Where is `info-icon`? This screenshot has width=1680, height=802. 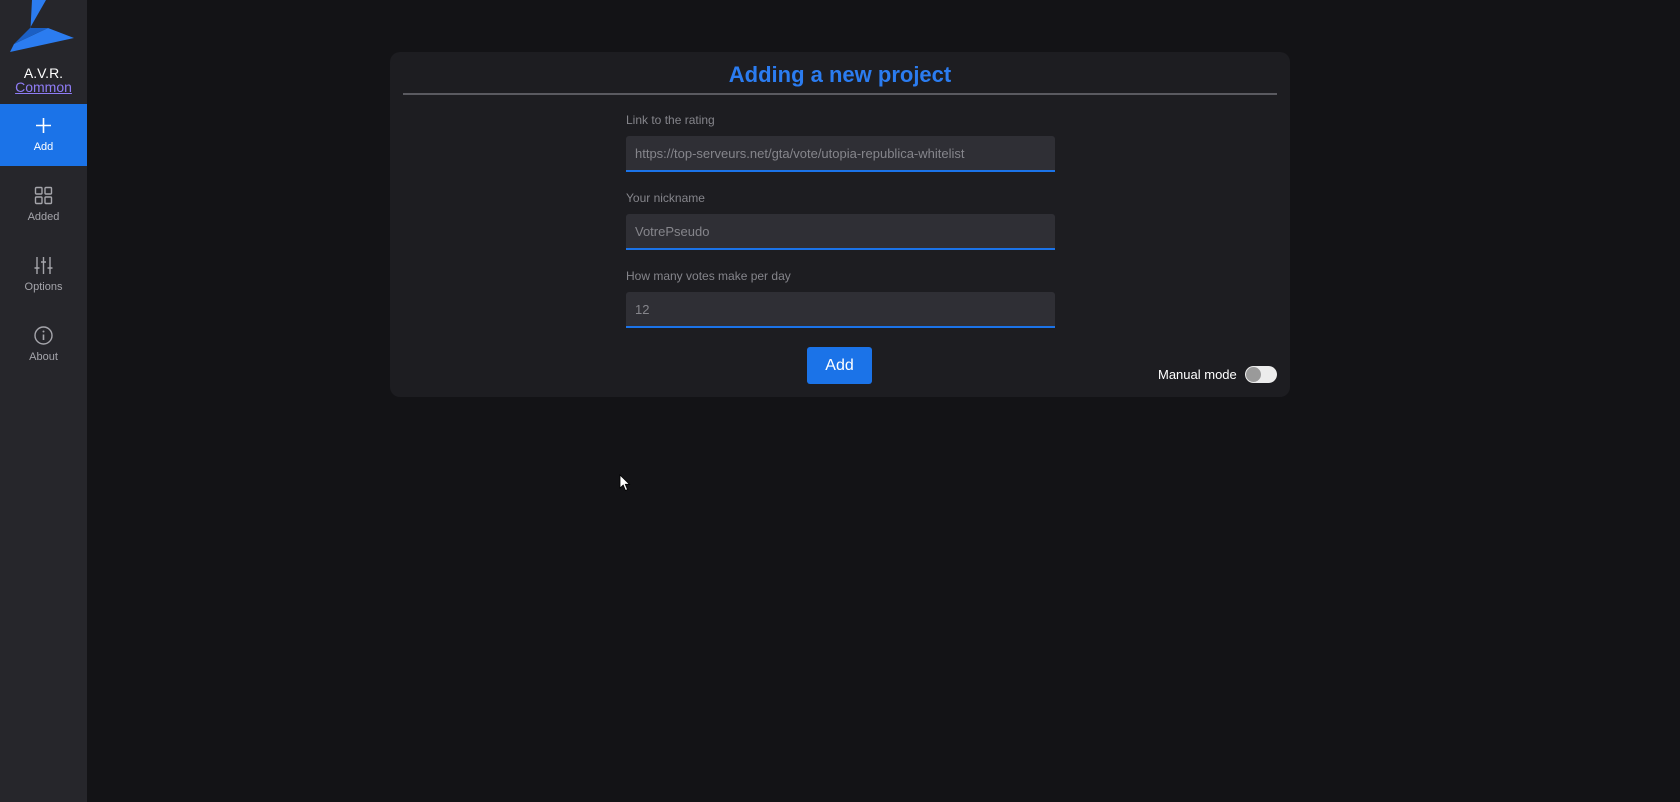 info-icon is located at coordinates (43, 335).